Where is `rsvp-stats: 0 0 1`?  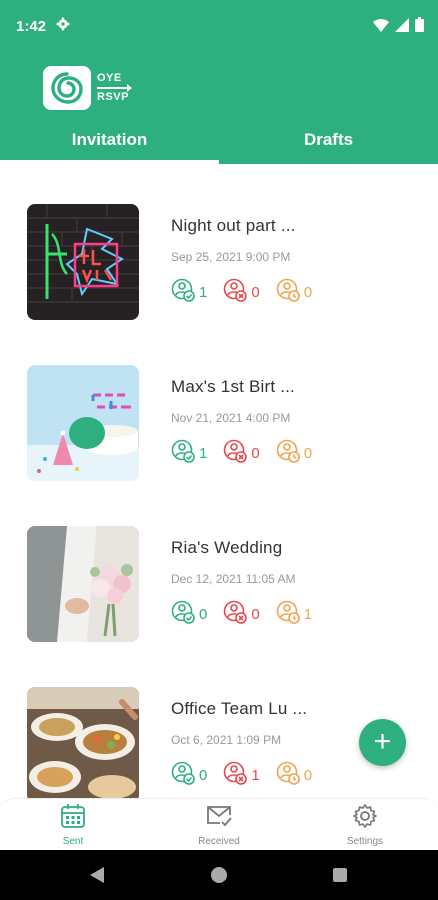 rsvp-stats: 0 0 1 is located at coordinates (249, 614).